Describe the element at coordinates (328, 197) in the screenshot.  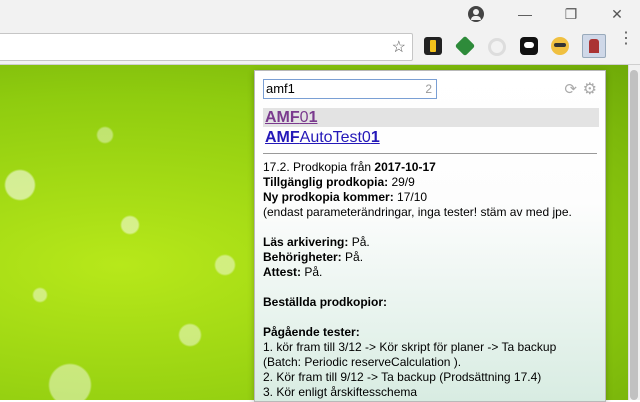
I see `info-label: Ny prodkopia kommer:` at that location.